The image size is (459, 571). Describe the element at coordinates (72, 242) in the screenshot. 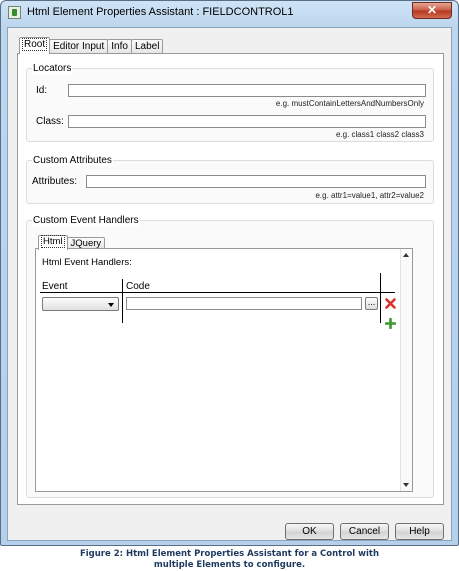

I see `event-handler-tabs: Html JQuery` at that location.